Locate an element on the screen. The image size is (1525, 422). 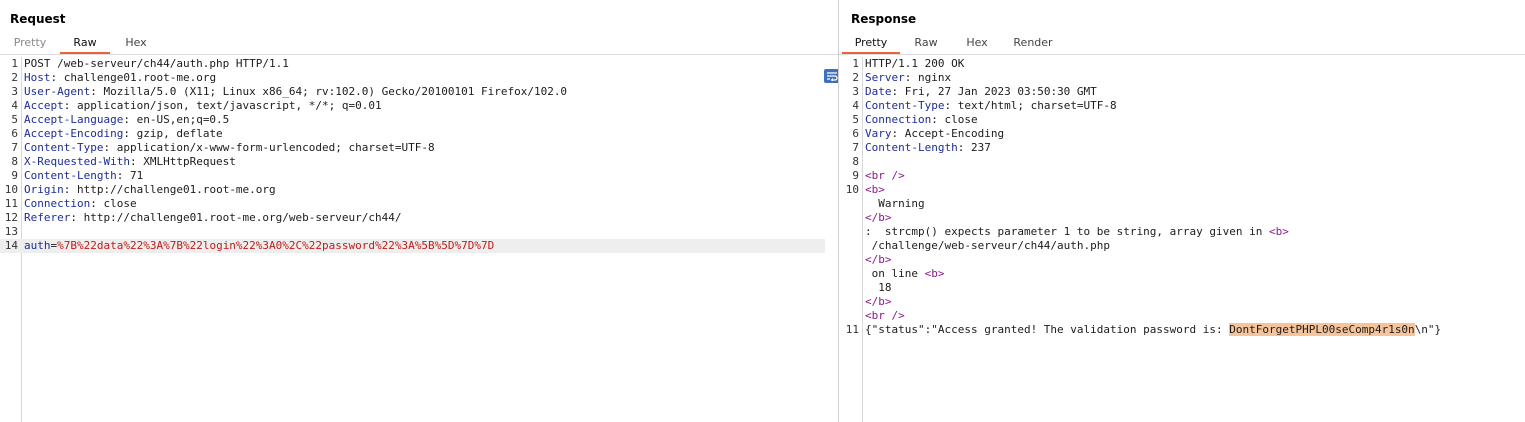
header-name: Origin is located at coordinates (44, 189).